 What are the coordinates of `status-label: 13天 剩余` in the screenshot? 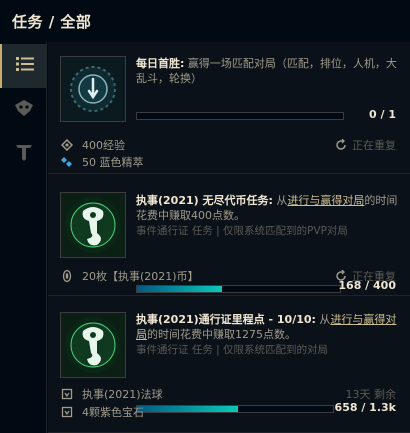 It's located at (371, 394).